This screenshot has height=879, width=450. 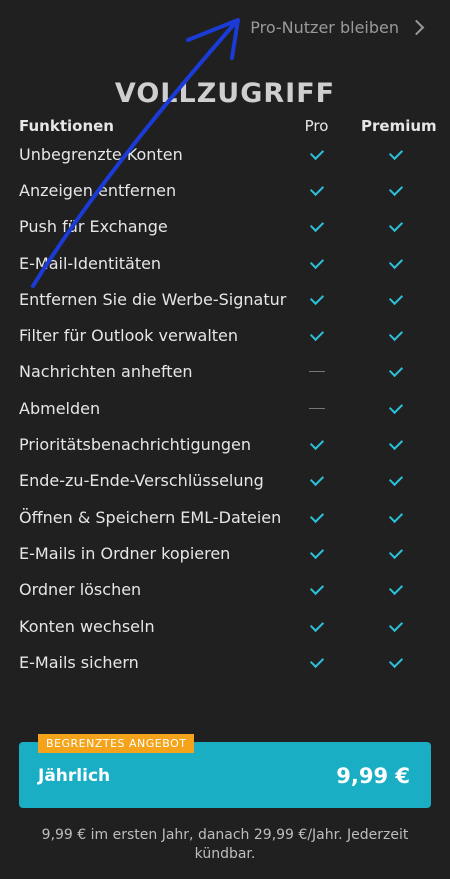 I want to click on feature-row: E-Mail-Identitäten, so click(x=225, y=263).